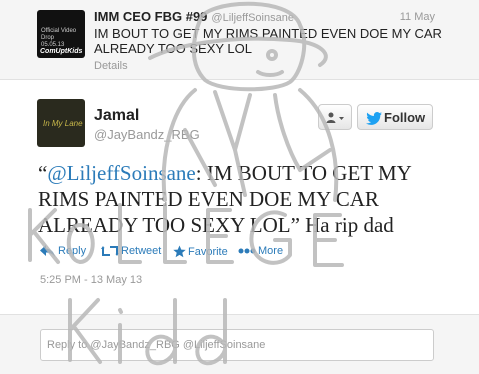  I want to click on avatar-logo-text: ComUptKids, so click(61, 51).